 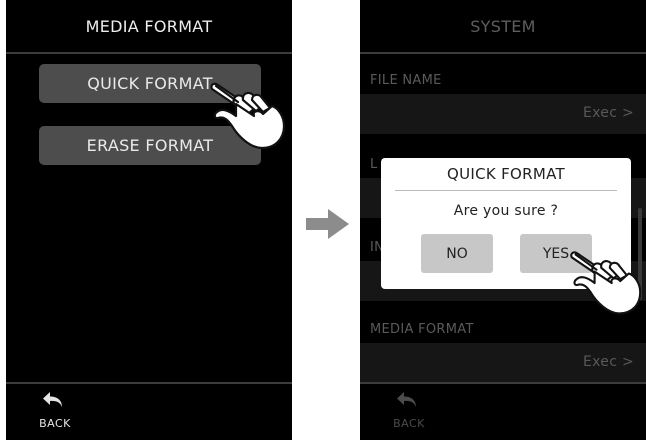 What do you see at coordinates (327, 224) in the screenshot?
I see `right-arrow-icon` at bounding box center [327, 224].